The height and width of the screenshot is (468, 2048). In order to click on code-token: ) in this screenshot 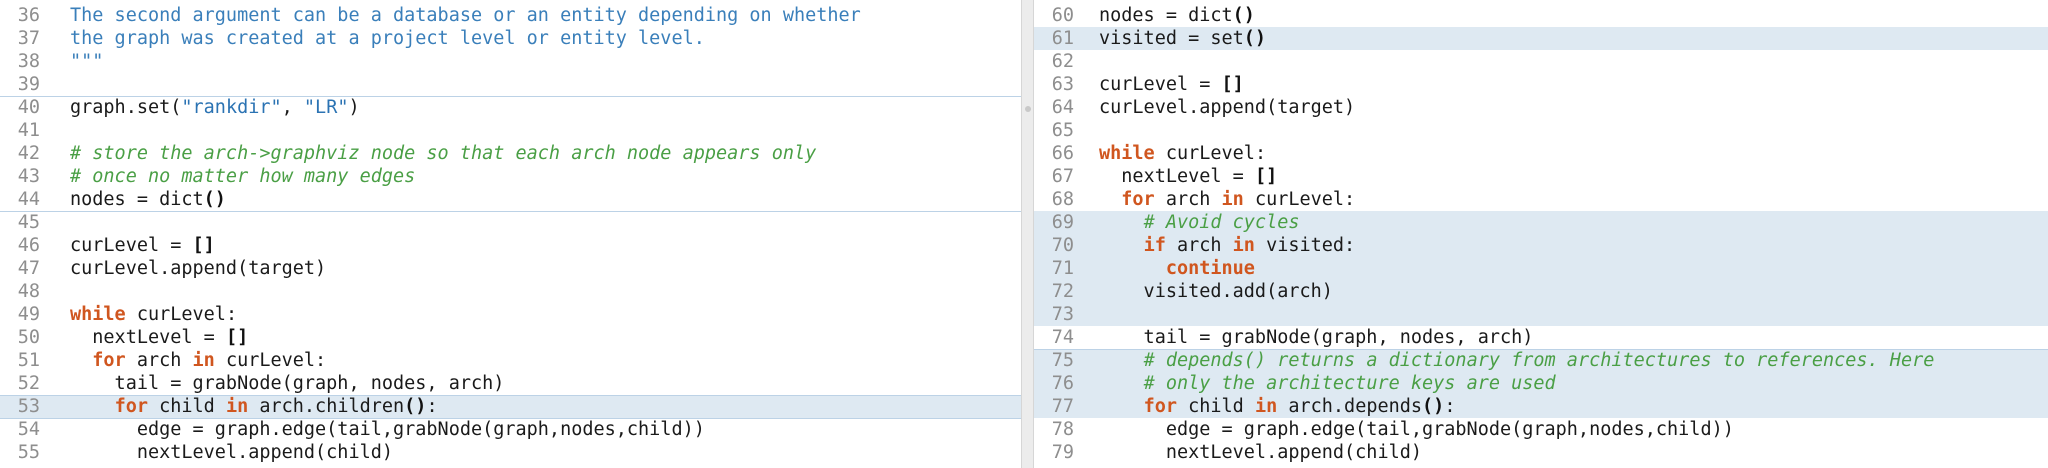, I will do `click(354, 107)`.